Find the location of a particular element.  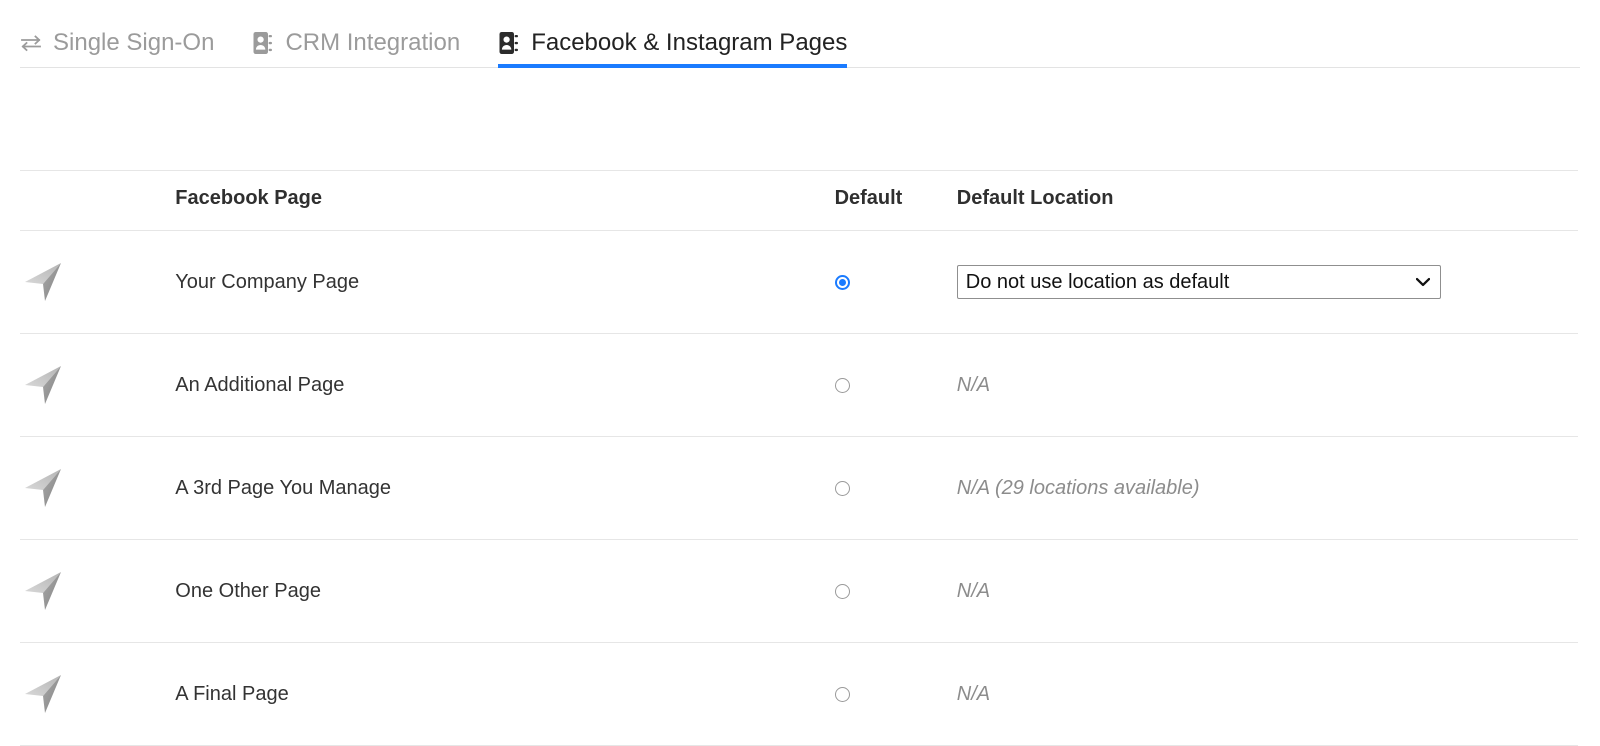

page-name-cell: An Additional Page is located at coordinates (260, 384).